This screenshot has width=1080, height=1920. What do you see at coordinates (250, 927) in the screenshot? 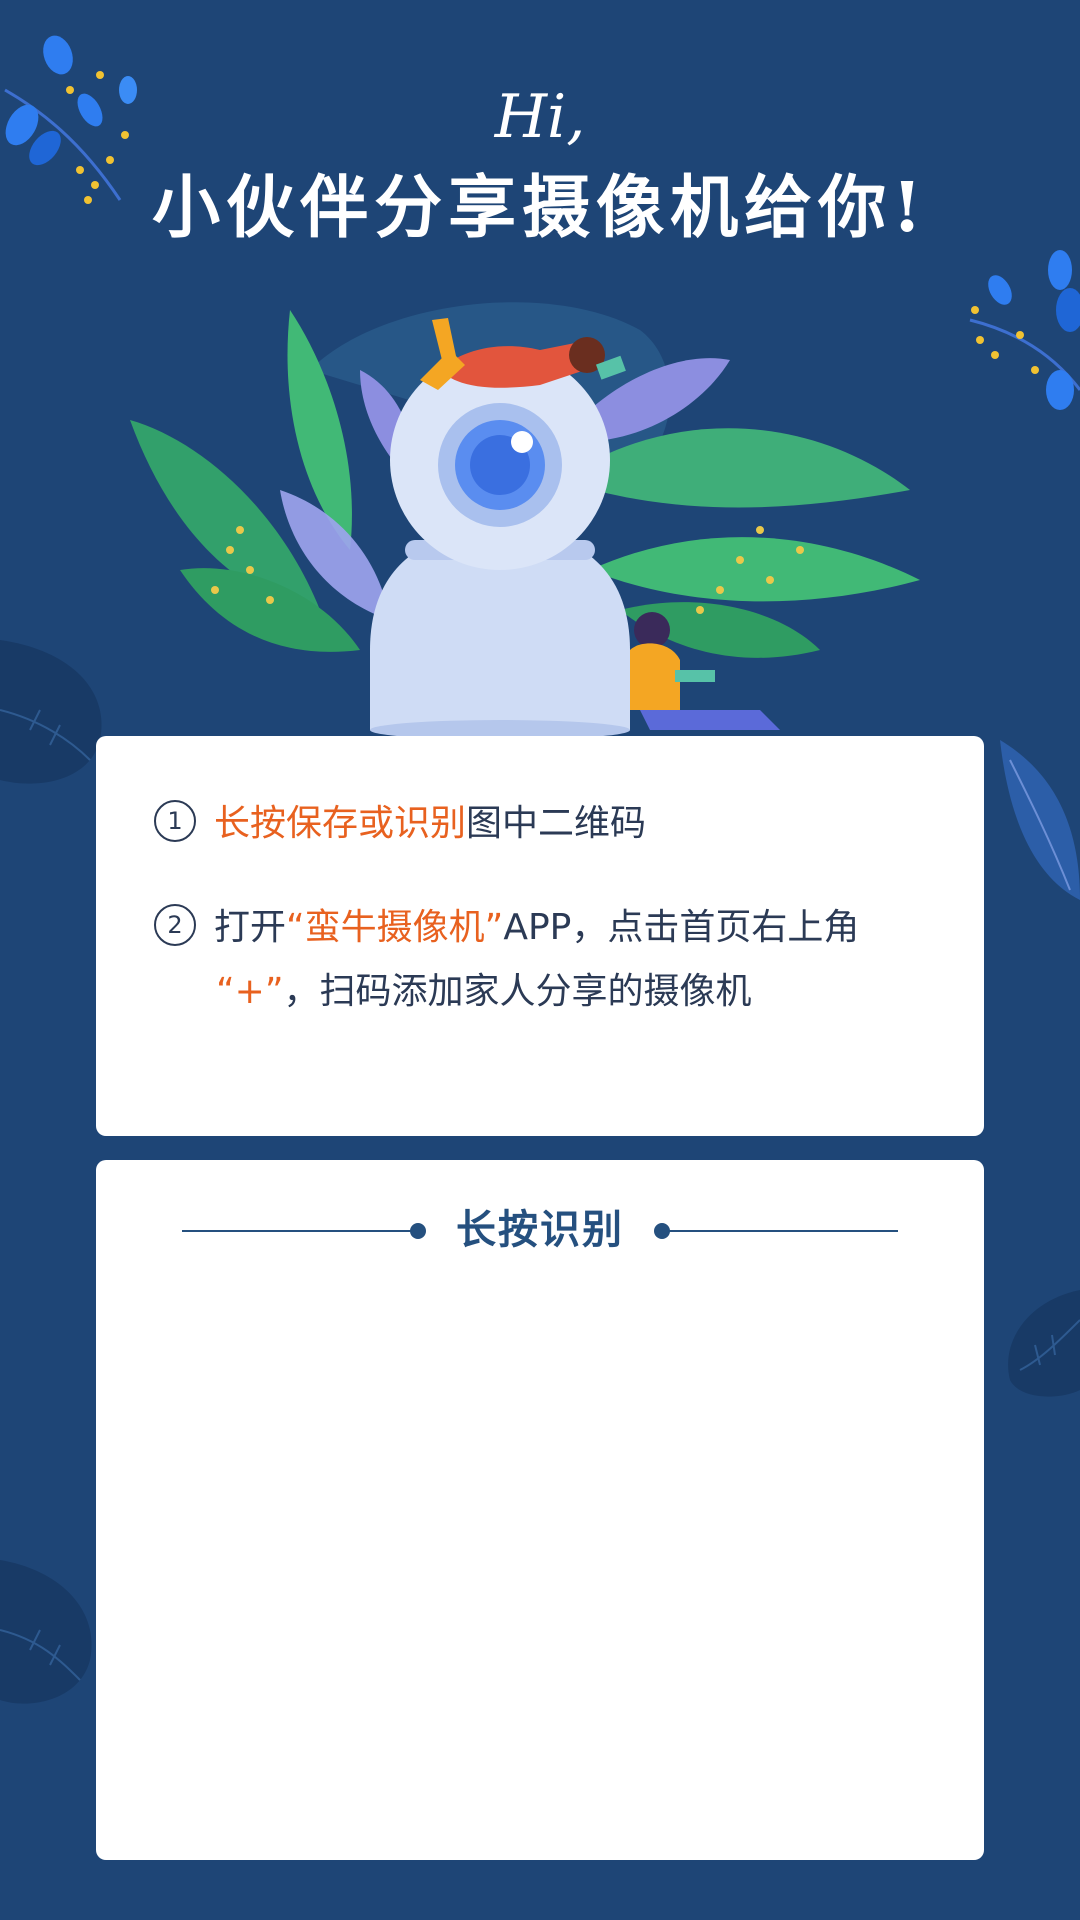
I see `step2-prefix: 打开` at bounding box center [250, 927].